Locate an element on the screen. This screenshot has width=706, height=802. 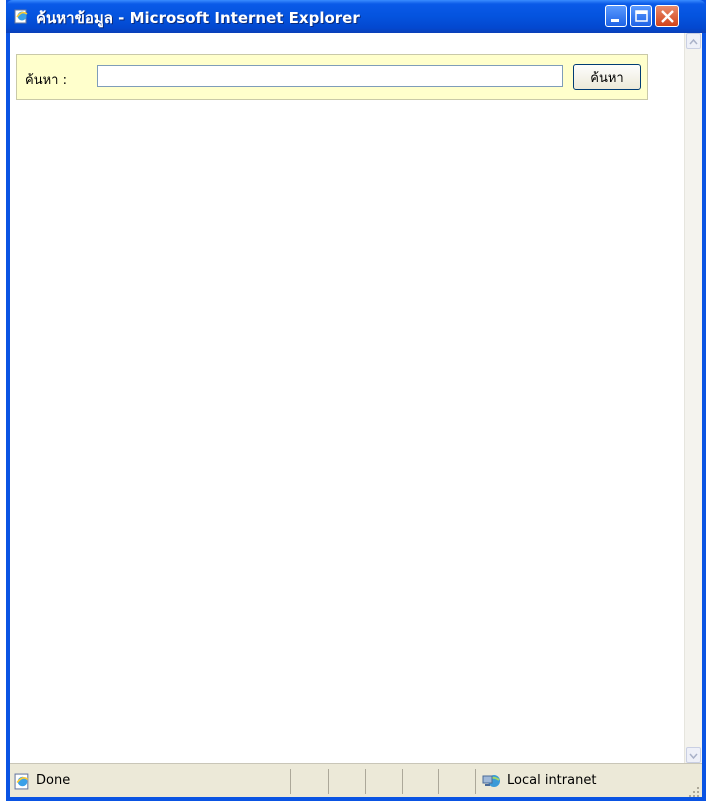
scroll-down-button is located at coordinates (693, 755).